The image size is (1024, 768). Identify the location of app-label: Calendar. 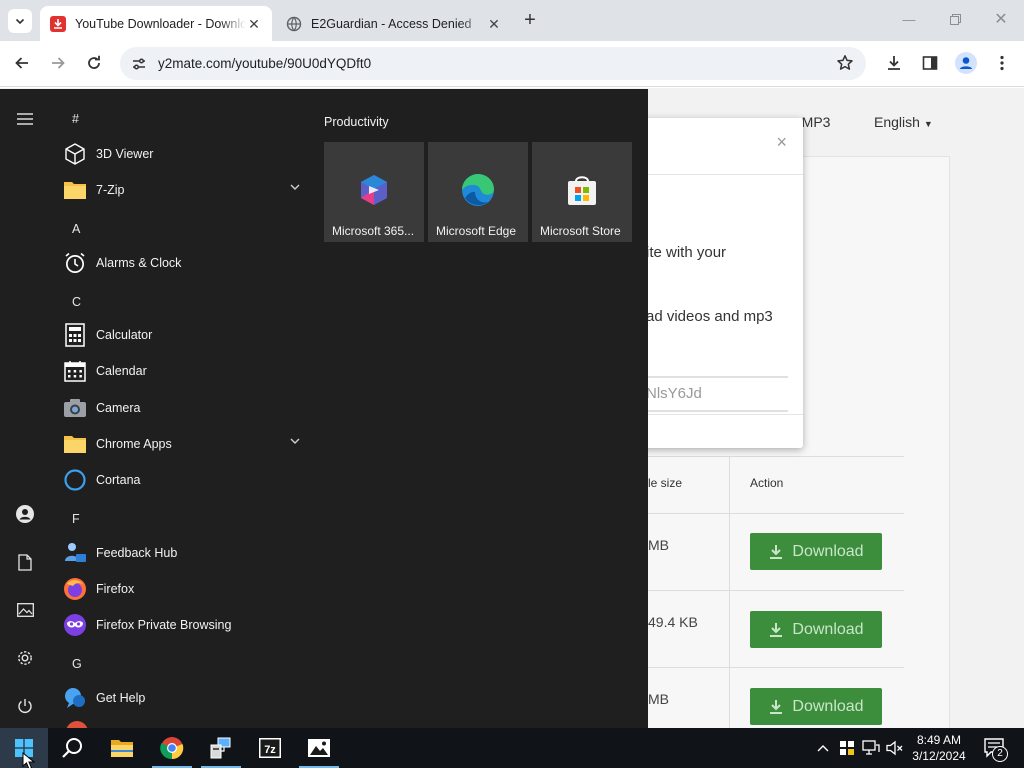
(121, 371).